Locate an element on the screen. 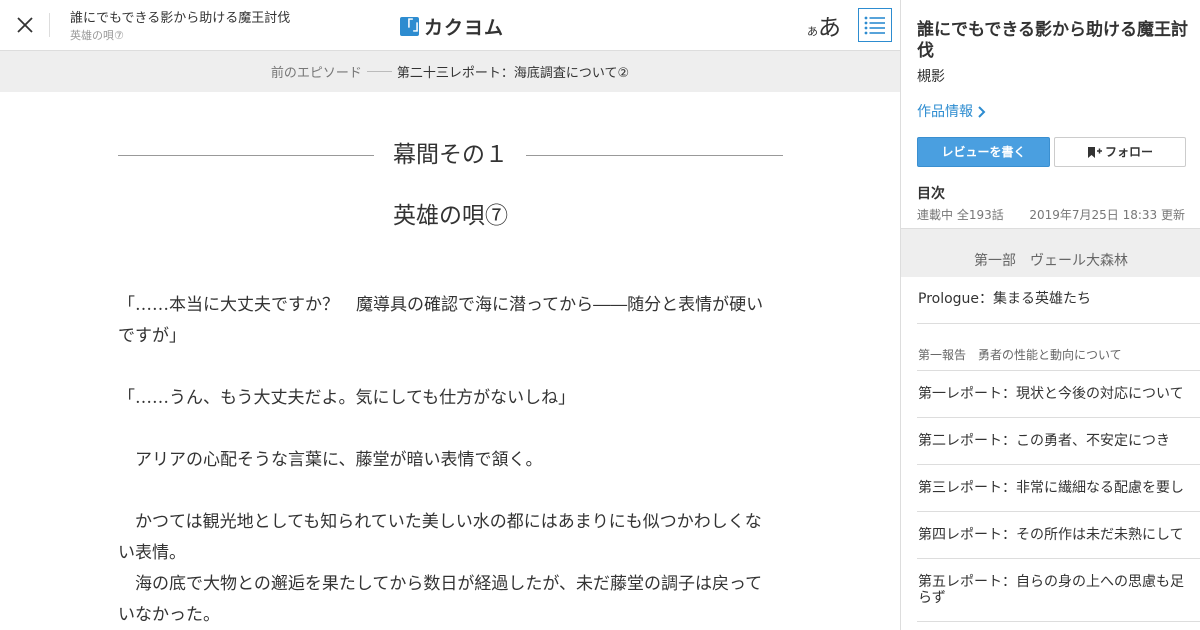  toc-episode-link: Prologue：集まる英雄たち is located at coordinates (1058, 300).